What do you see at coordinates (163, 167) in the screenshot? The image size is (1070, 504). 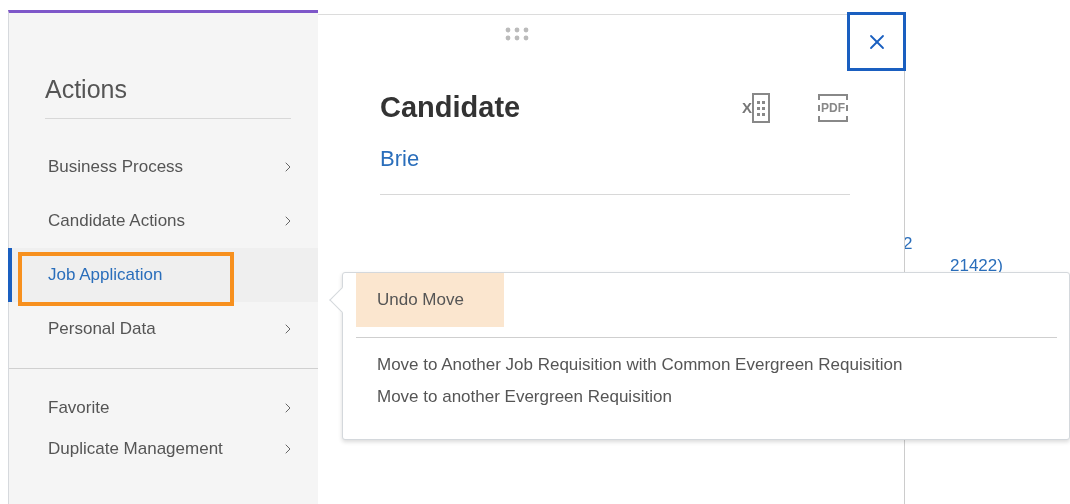 I see `menu-item: Business Process` at bounding box center [163, 167].